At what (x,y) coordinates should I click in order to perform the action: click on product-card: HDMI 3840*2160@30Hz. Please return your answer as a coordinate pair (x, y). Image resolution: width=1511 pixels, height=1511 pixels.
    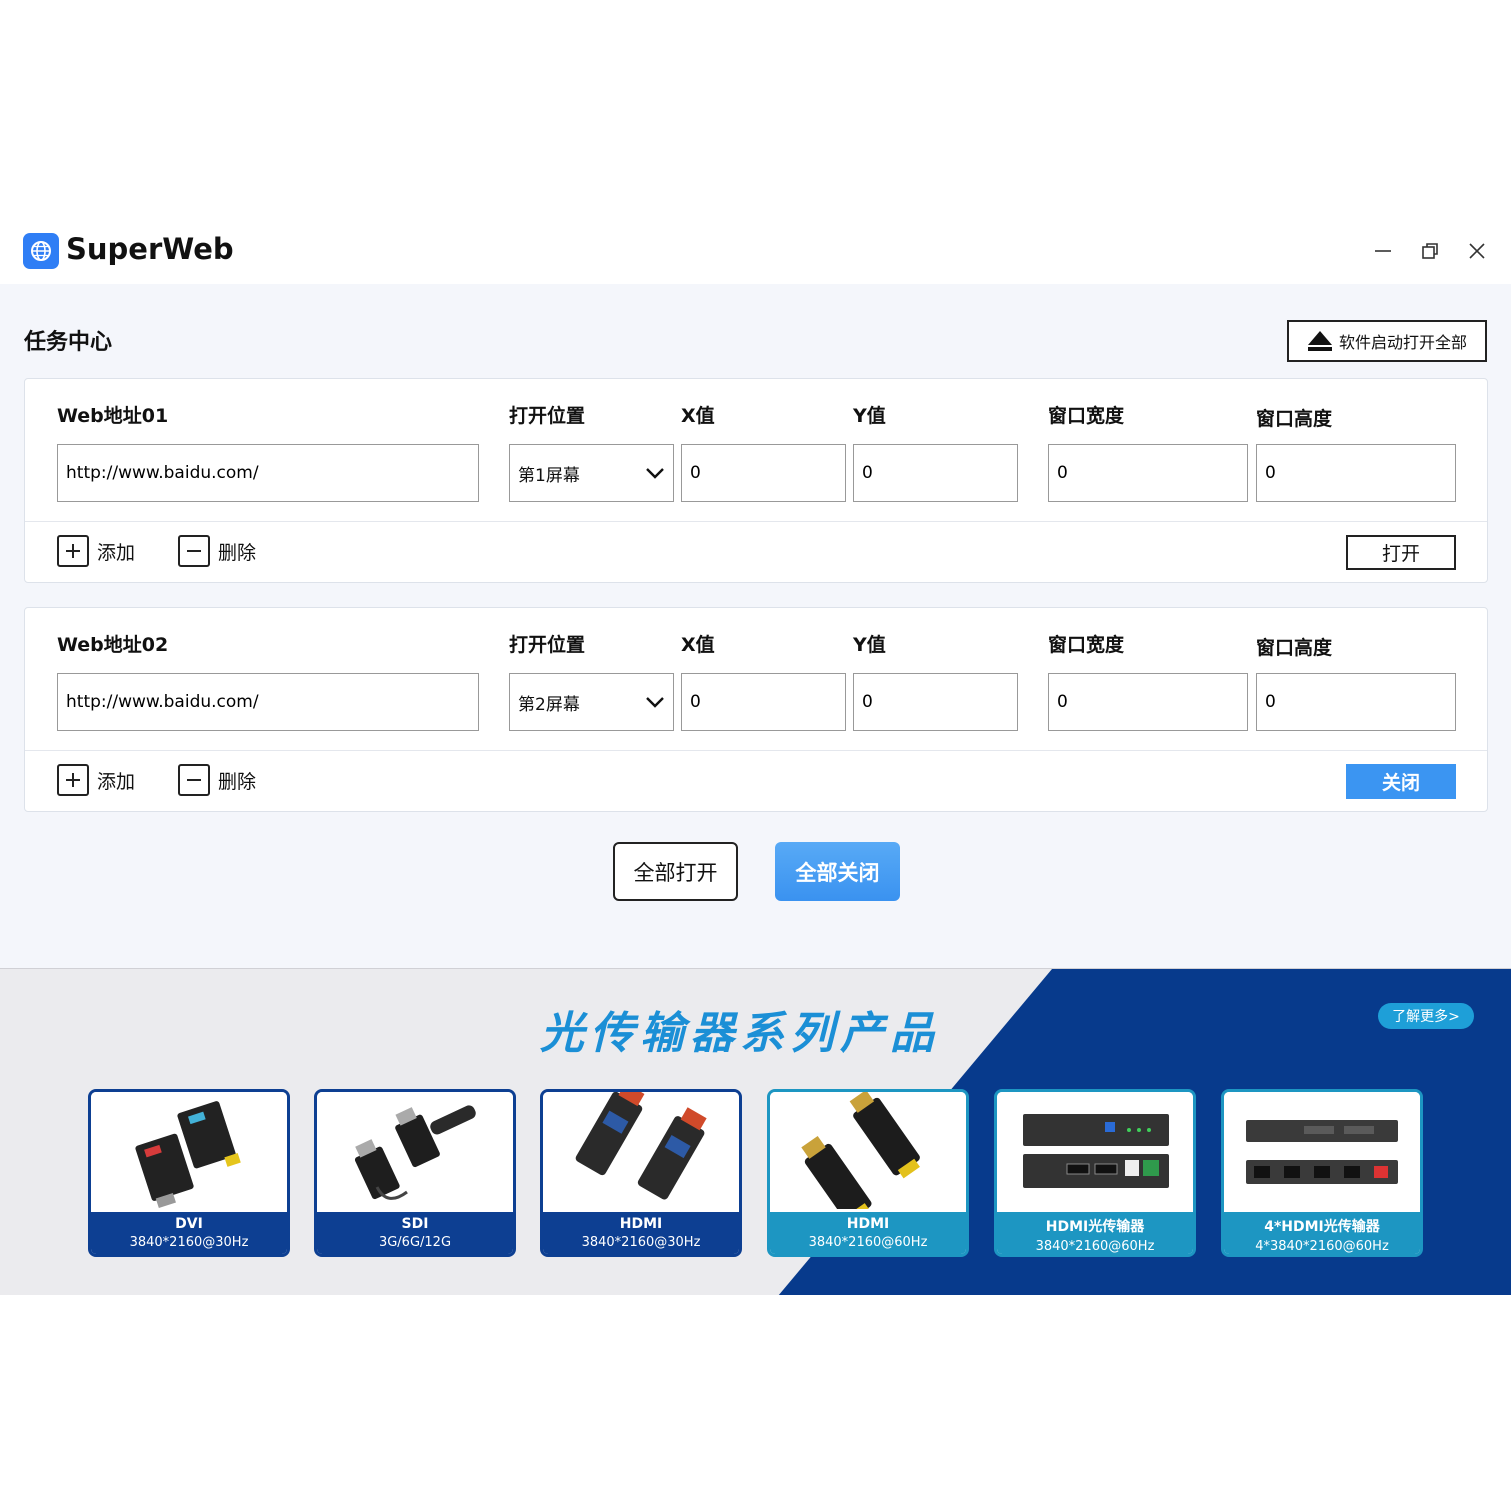
    Looking at the image, I should click on (641, 1173).